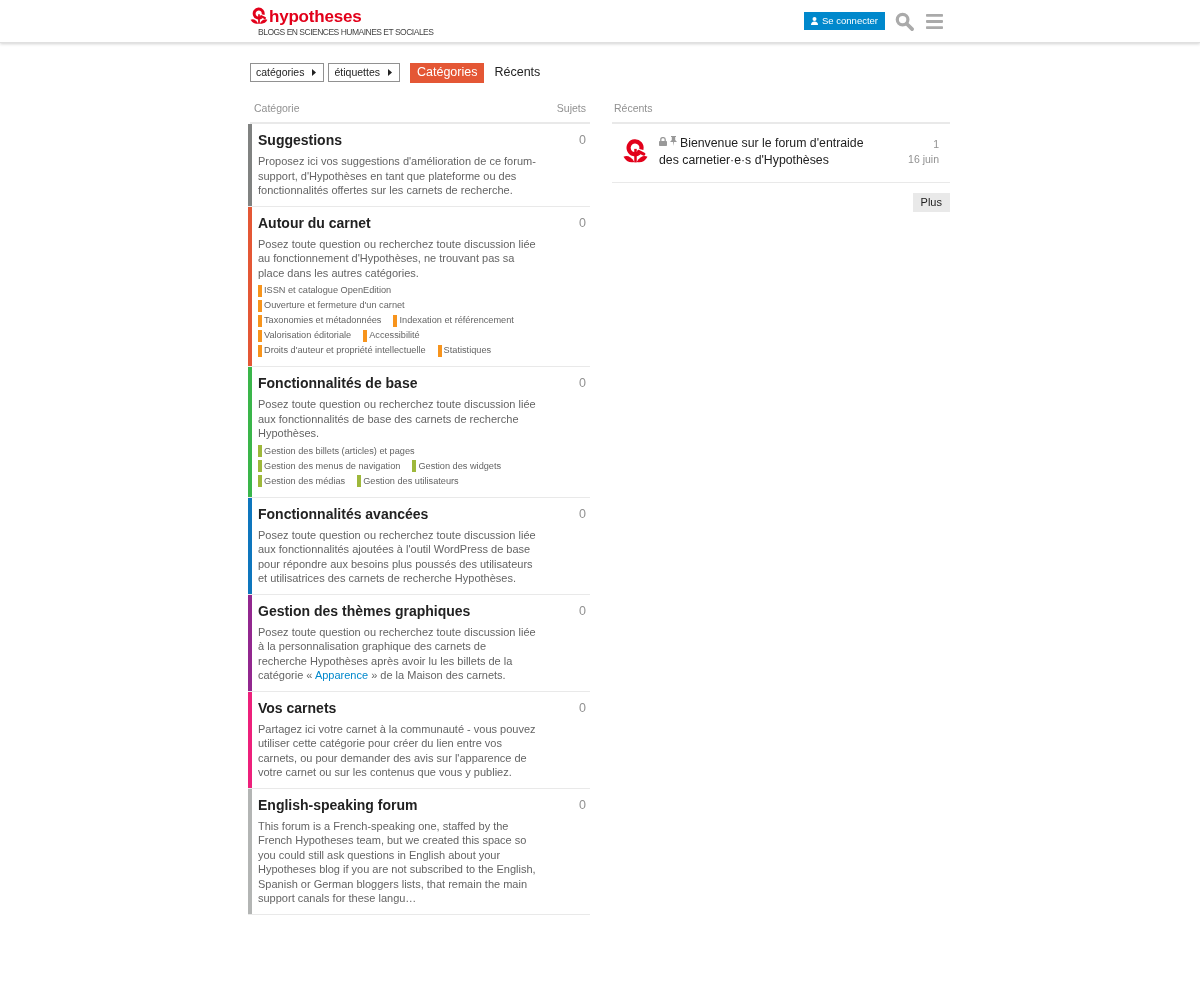  I want to click on logo-flower-icon, so click(259, 16).